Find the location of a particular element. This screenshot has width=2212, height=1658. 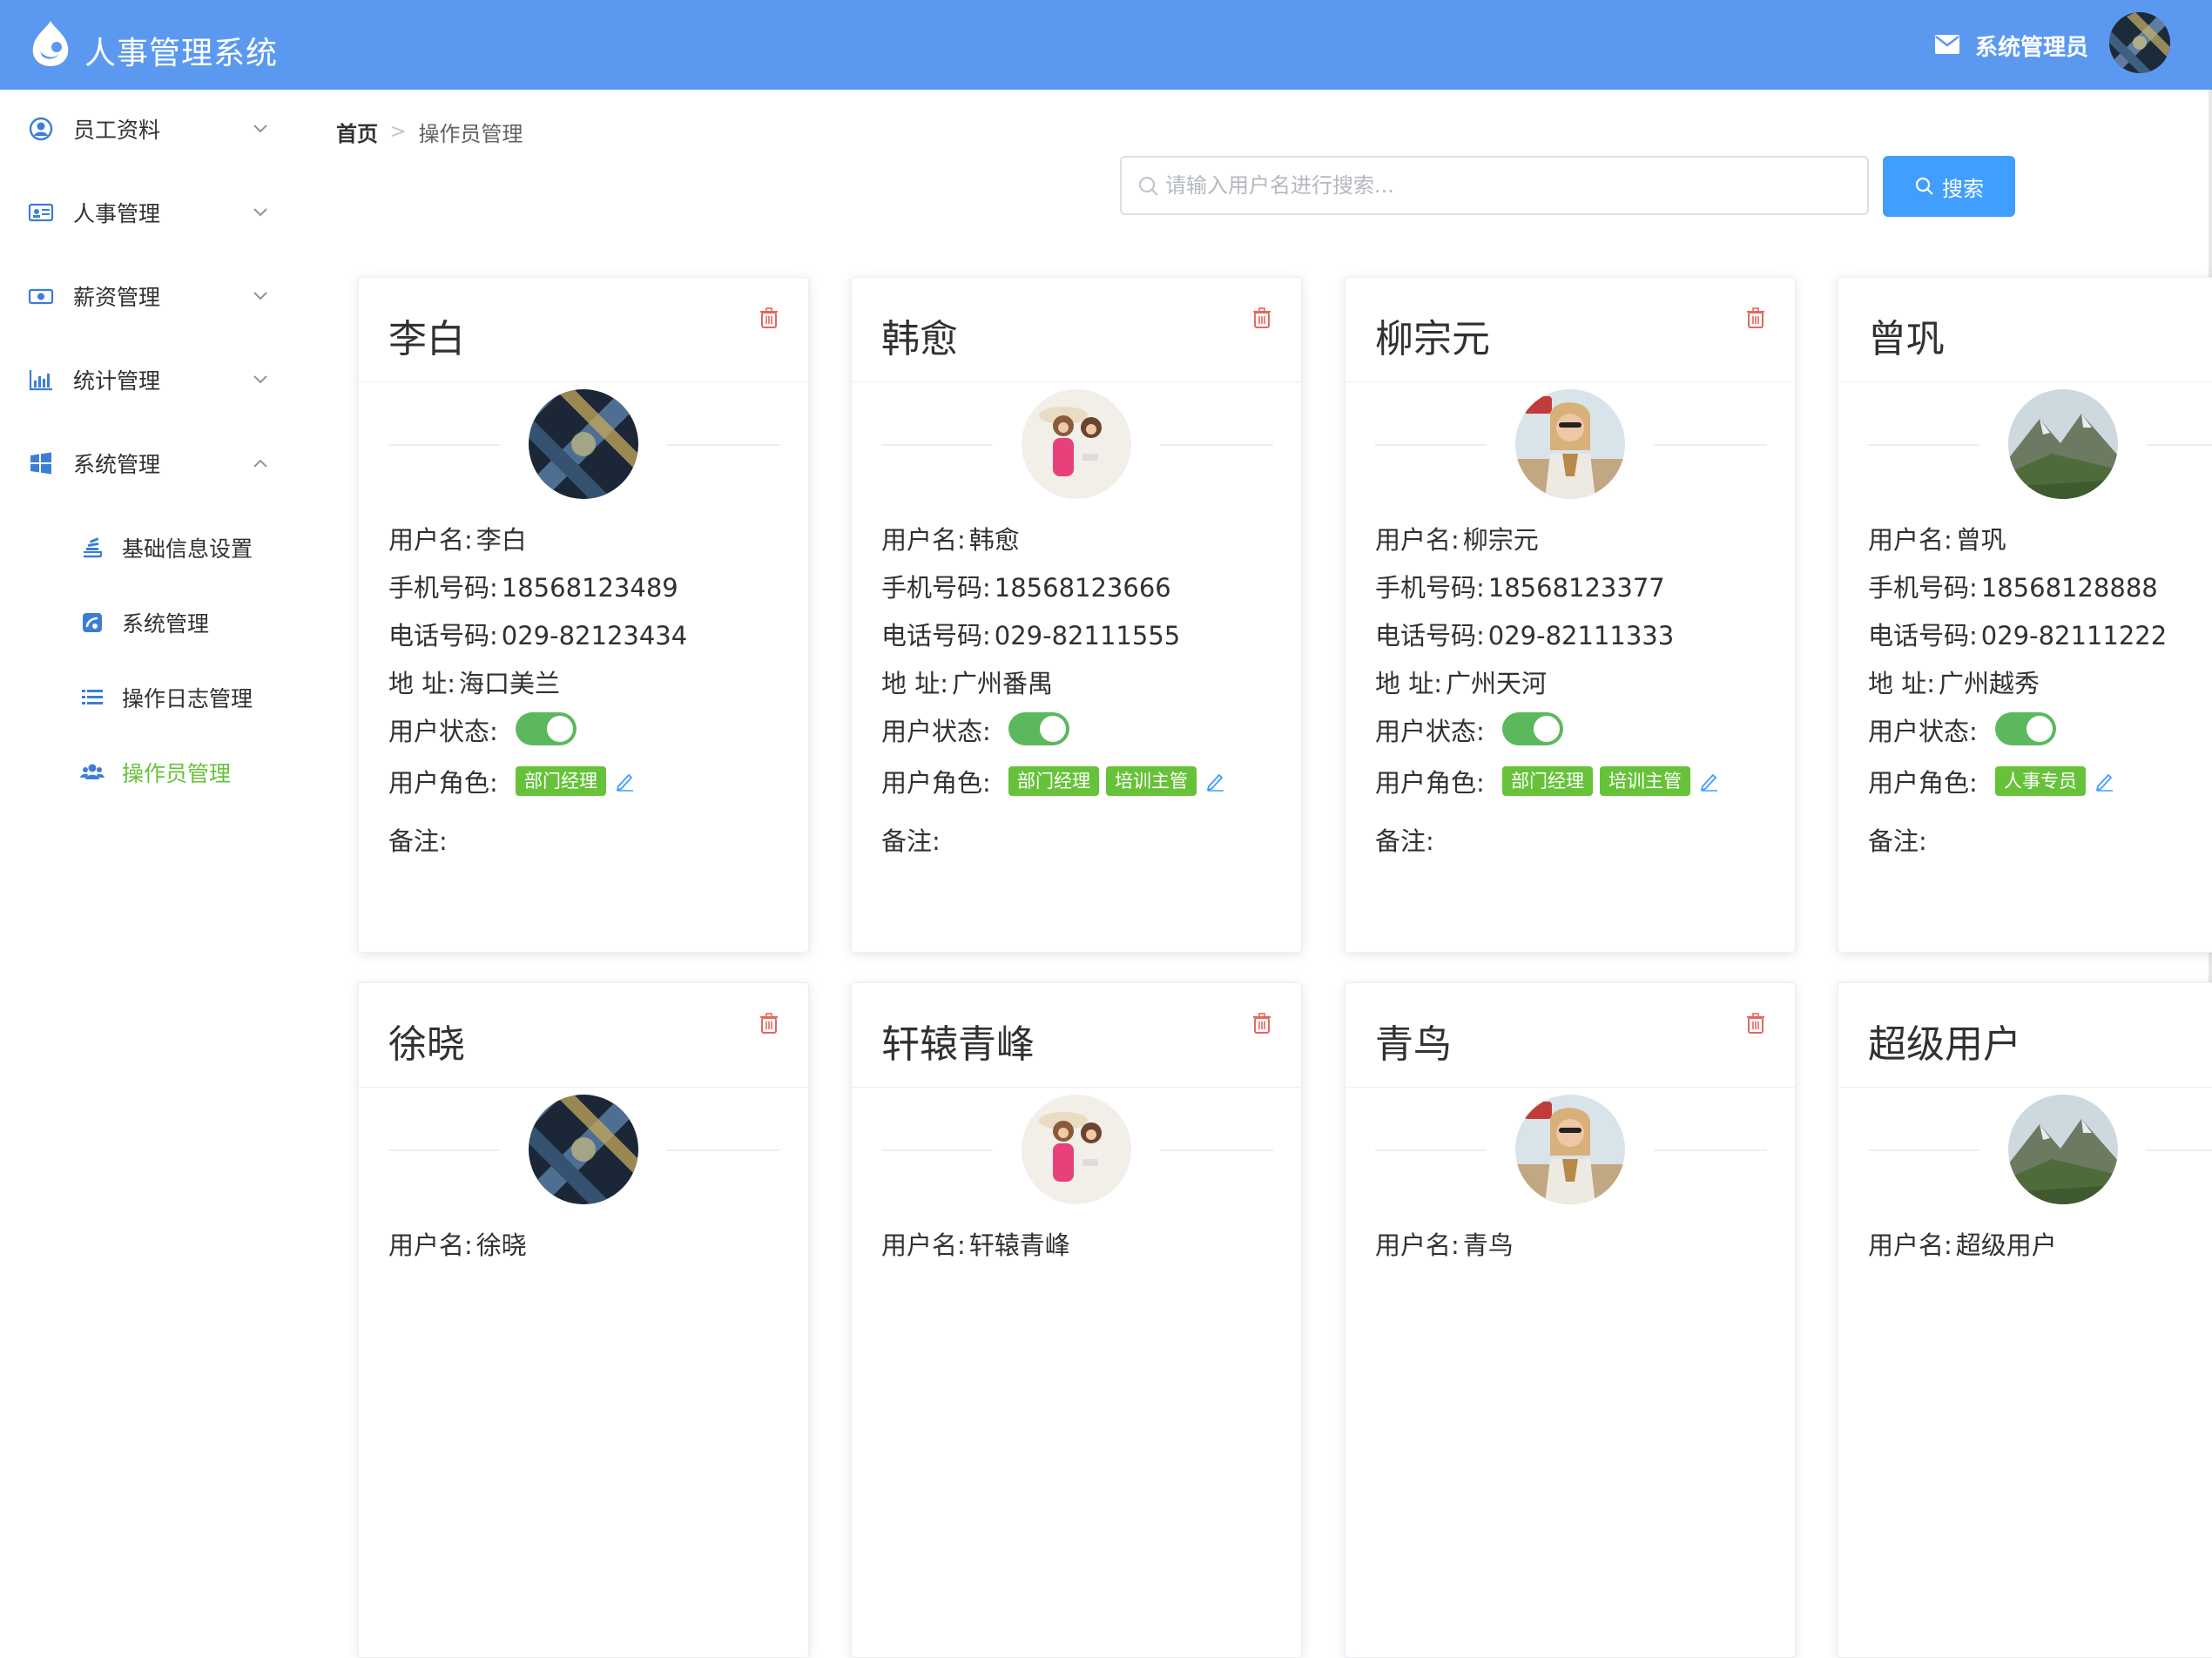

card-header: 超级用户 is located at coordinates (2025, 1035).